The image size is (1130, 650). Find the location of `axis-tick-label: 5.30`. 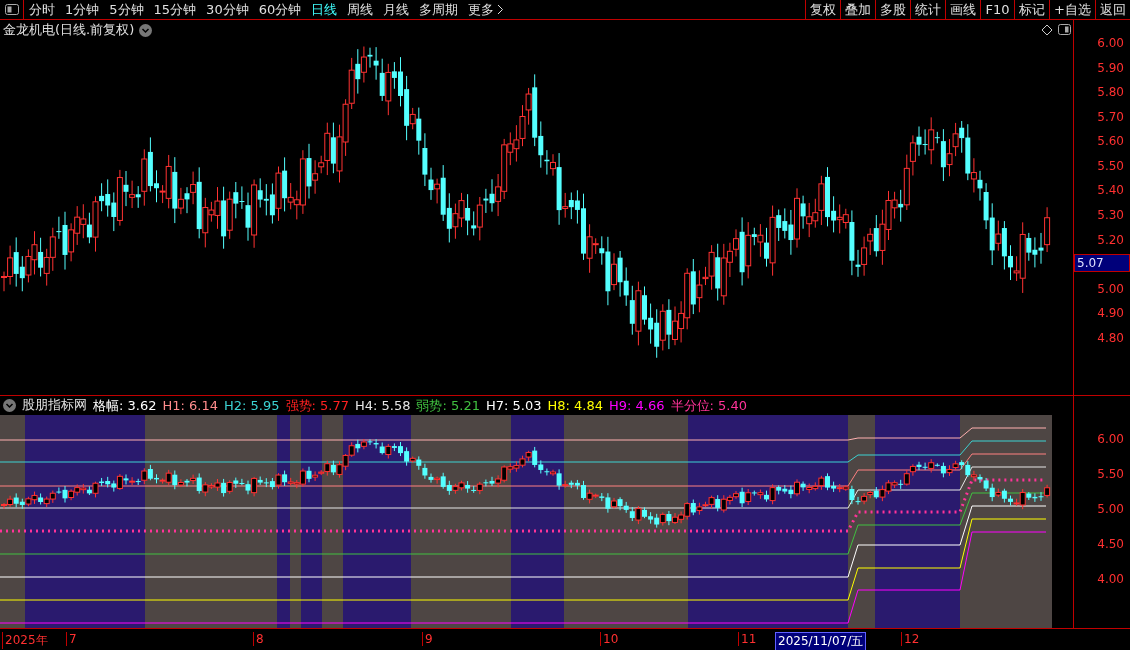

axis-tick-label: 5.30 is located at coordinates (1110, 215).